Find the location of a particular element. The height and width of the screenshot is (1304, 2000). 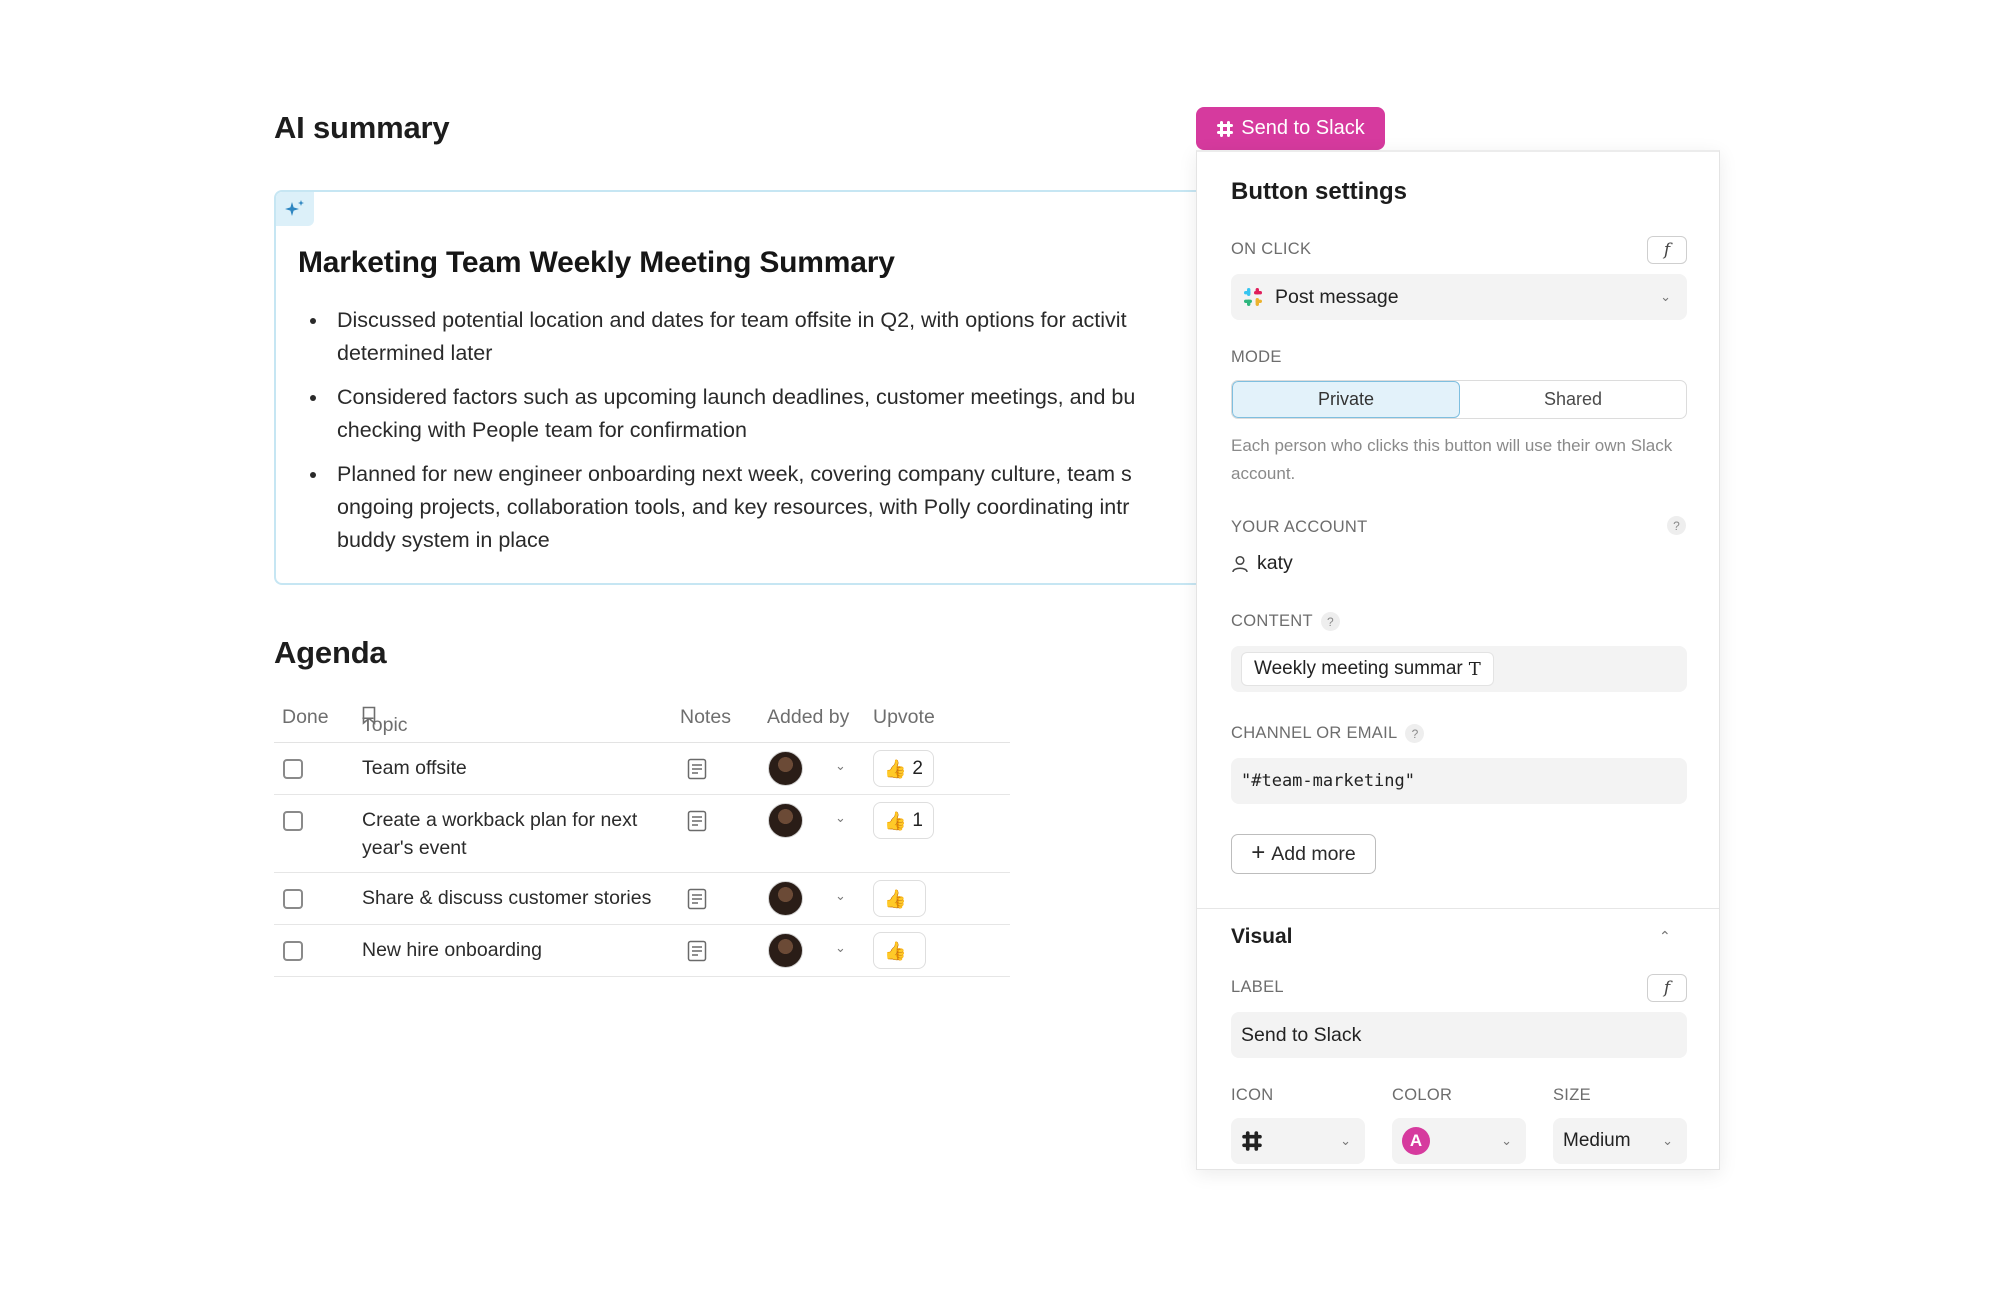

user-icon is located at coordinates (1240, 563).